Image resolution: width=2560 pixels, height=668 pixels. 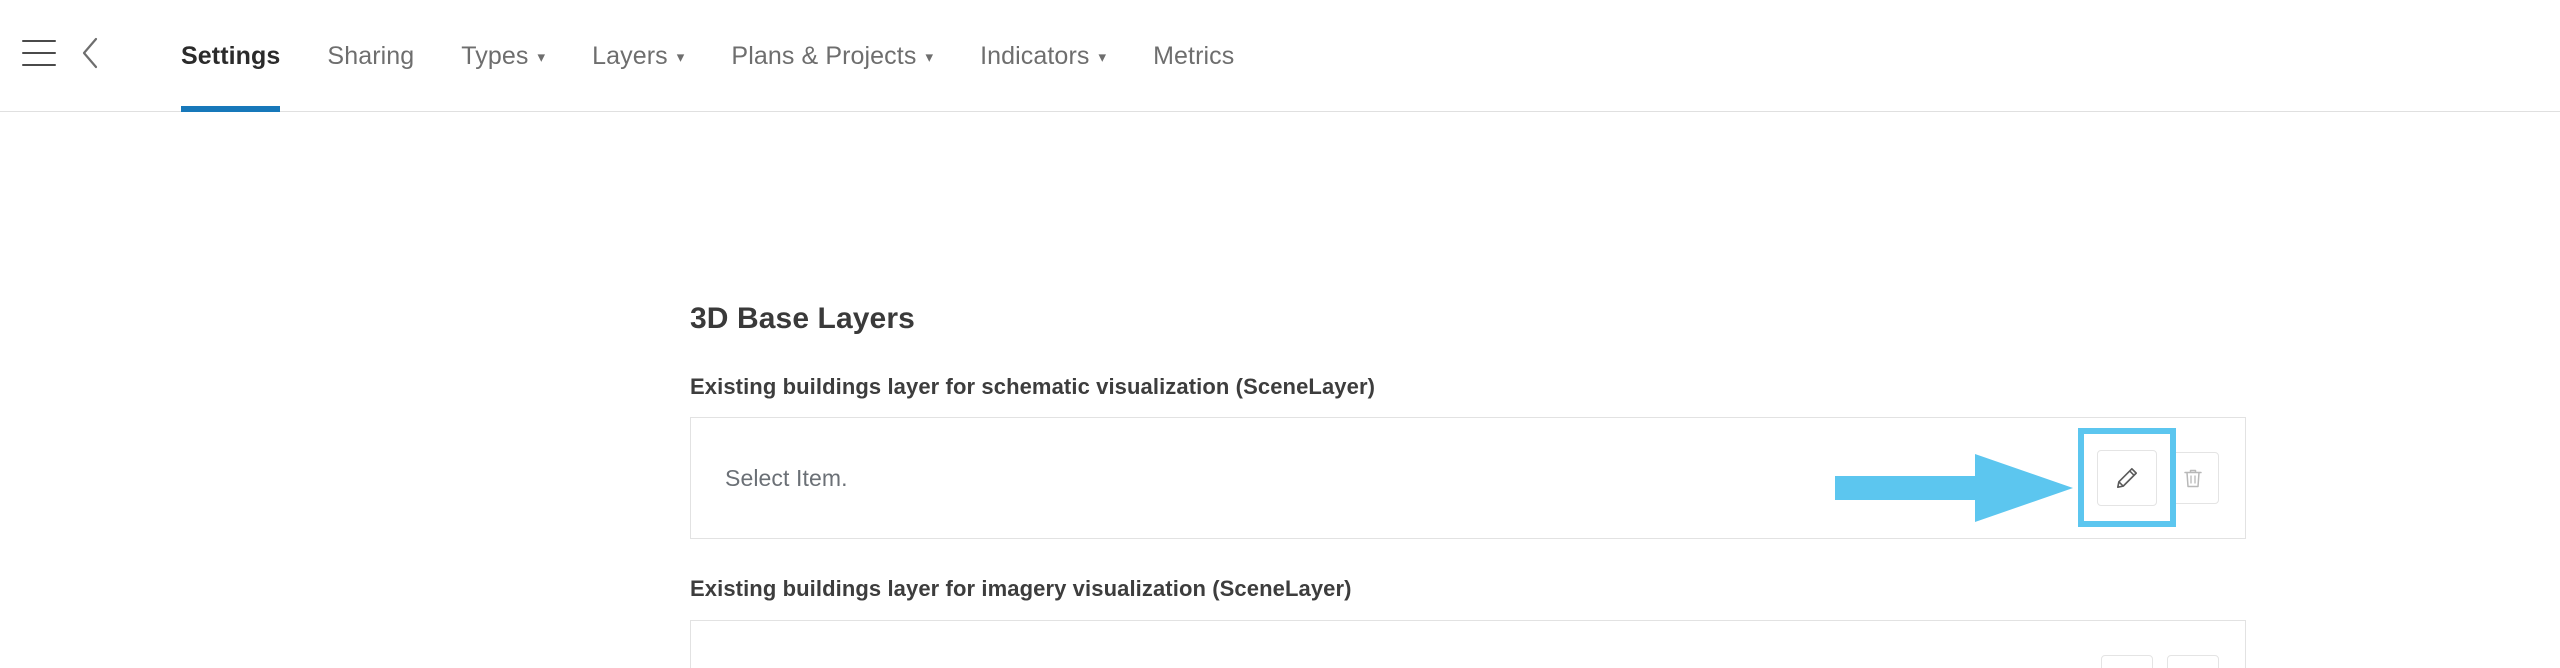 I want to click on tab-plans-and-projects: Plans & Projects ▾, so click(x=832, y=56).